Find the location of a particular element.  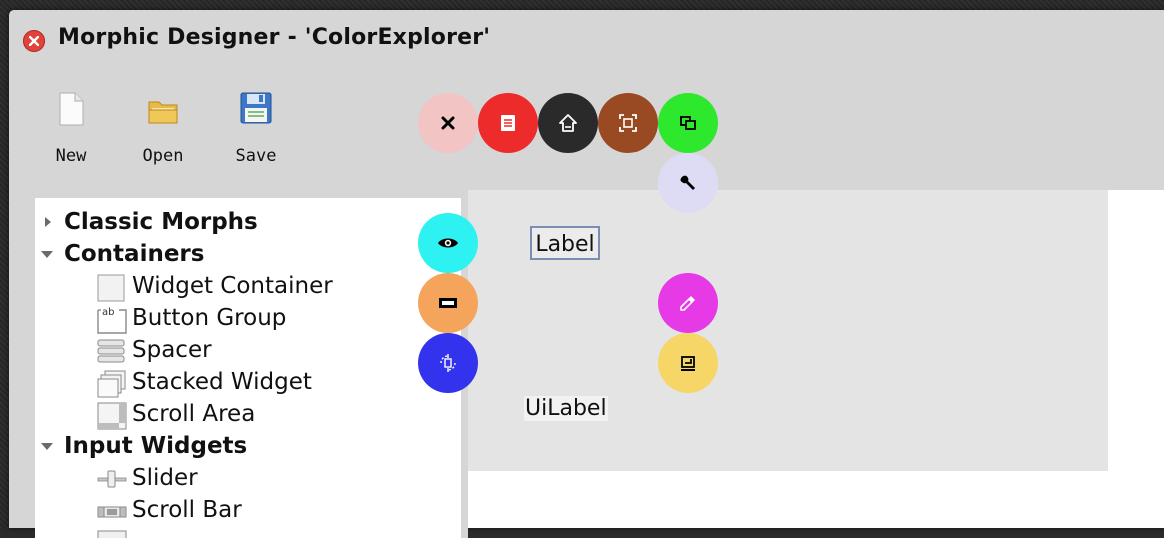

halo-collapse-button is located at coordinates (448, 303).